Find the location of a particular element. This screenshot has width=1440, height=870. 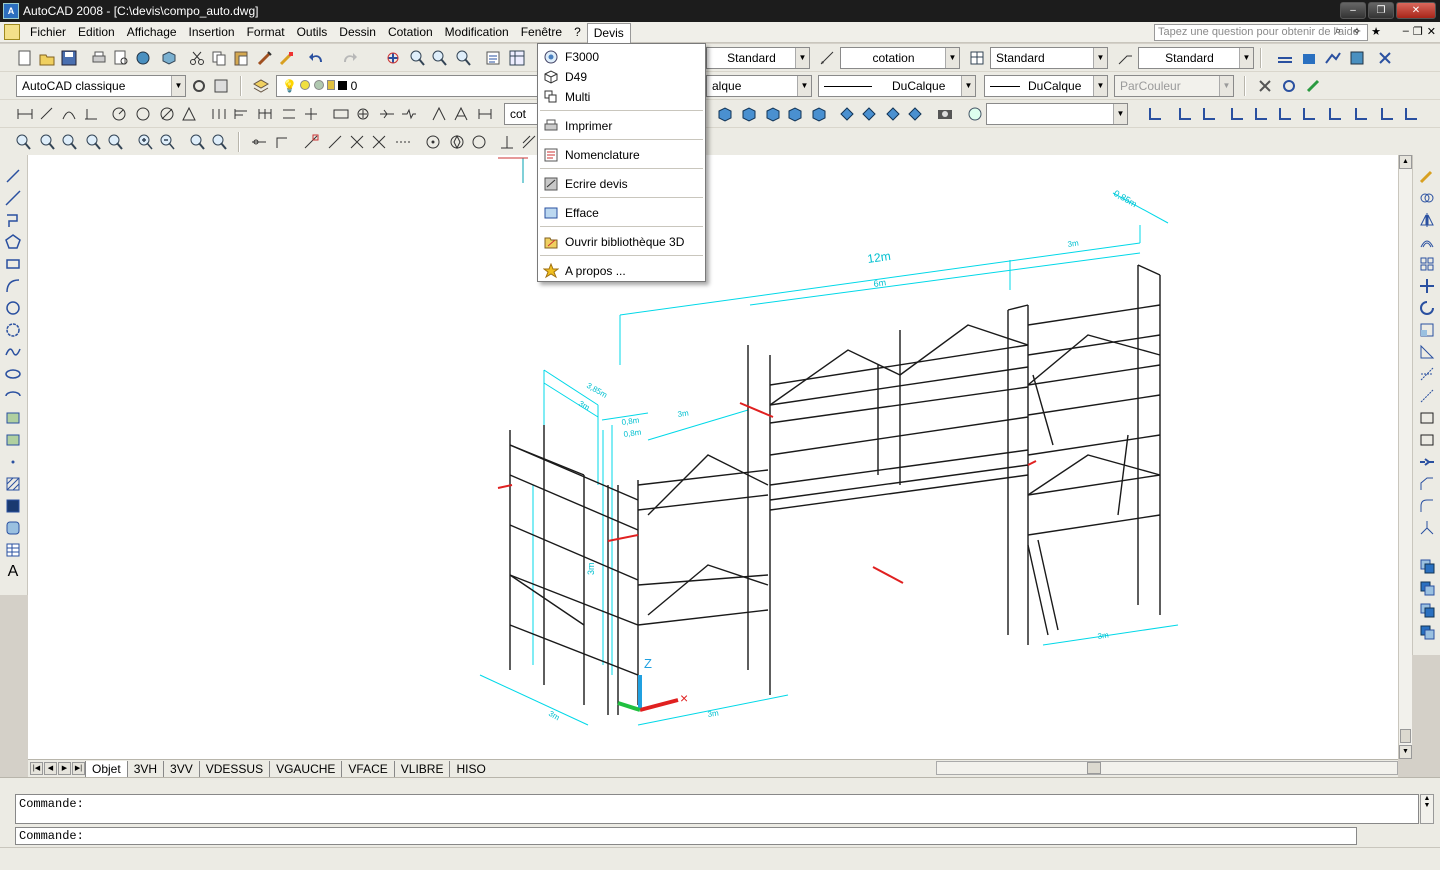

mirror-icon is located at coordinates (1427, 220).